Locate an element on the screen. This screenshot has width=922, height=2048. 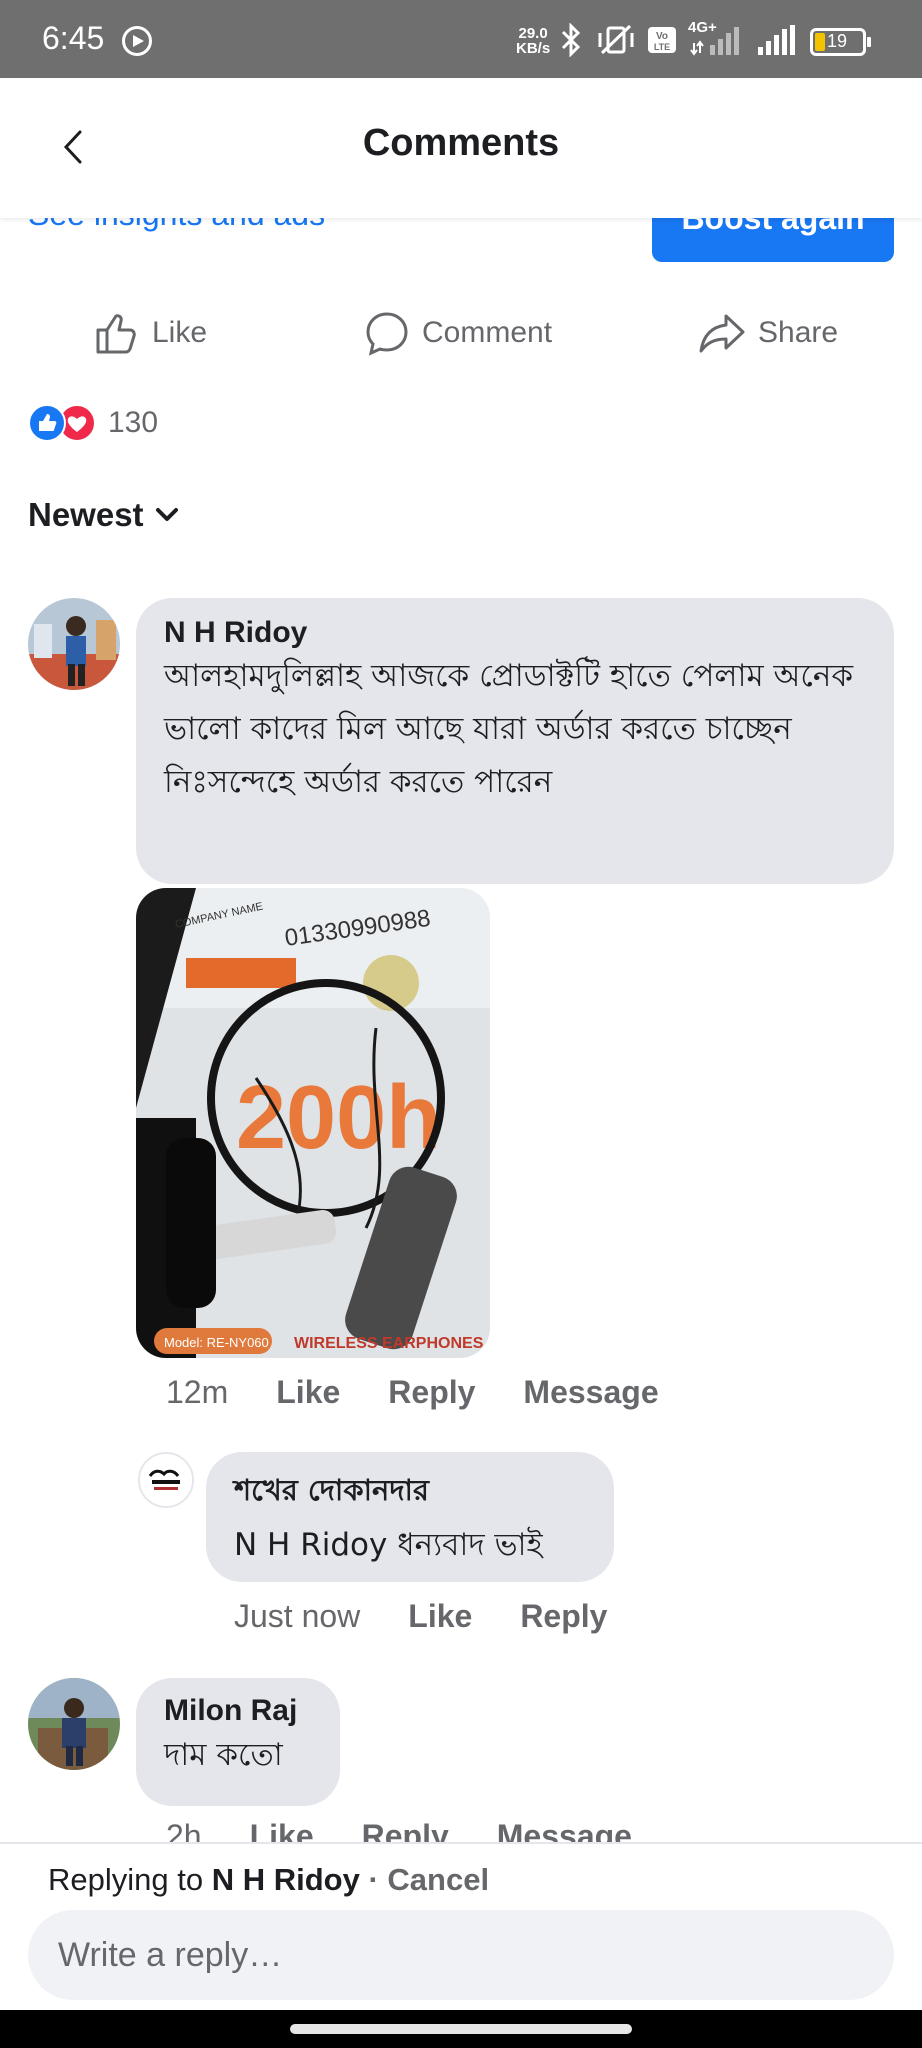
page-title: Comments is located at coordinates (461, 143).